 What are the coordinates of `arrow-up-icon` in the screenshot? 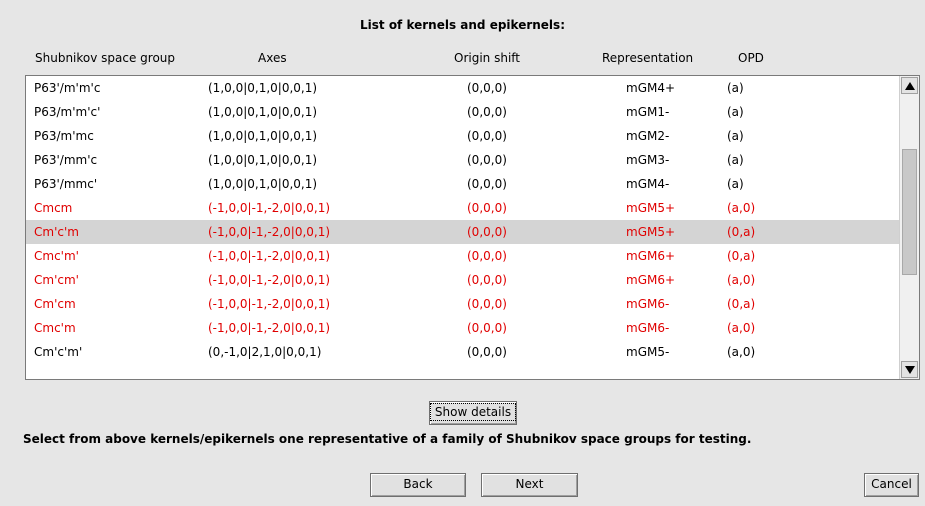 It's located at (909, 85).